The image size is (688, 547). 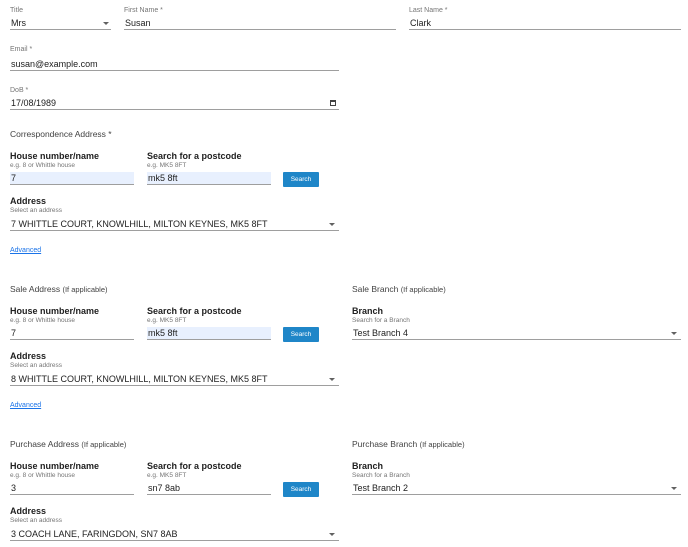 What do you see at coordinates (516, 488) in the screenshot?
I see `purchase-branch-select: Test Branch 2` at bounding box center [516, 488].